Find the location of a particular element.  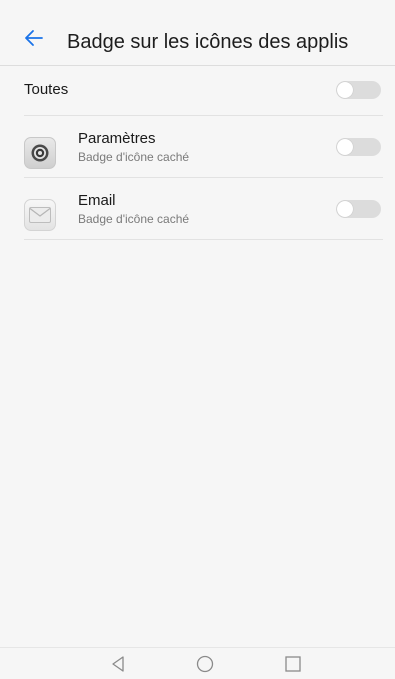

email-icon is located at coordinates (40, 215).